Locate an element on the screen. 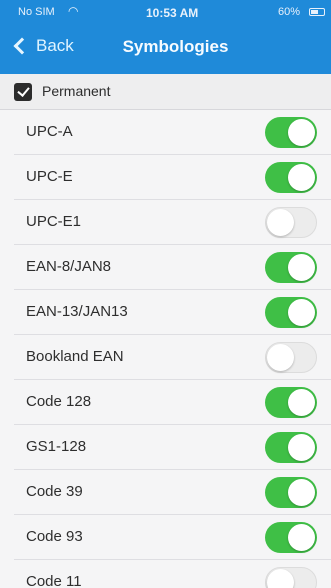 This screenshot has height=588, width=331. top-bar: No SIM ◠ 10:53 AM 60% Back Symbologies is located at coordinates (165, 37).